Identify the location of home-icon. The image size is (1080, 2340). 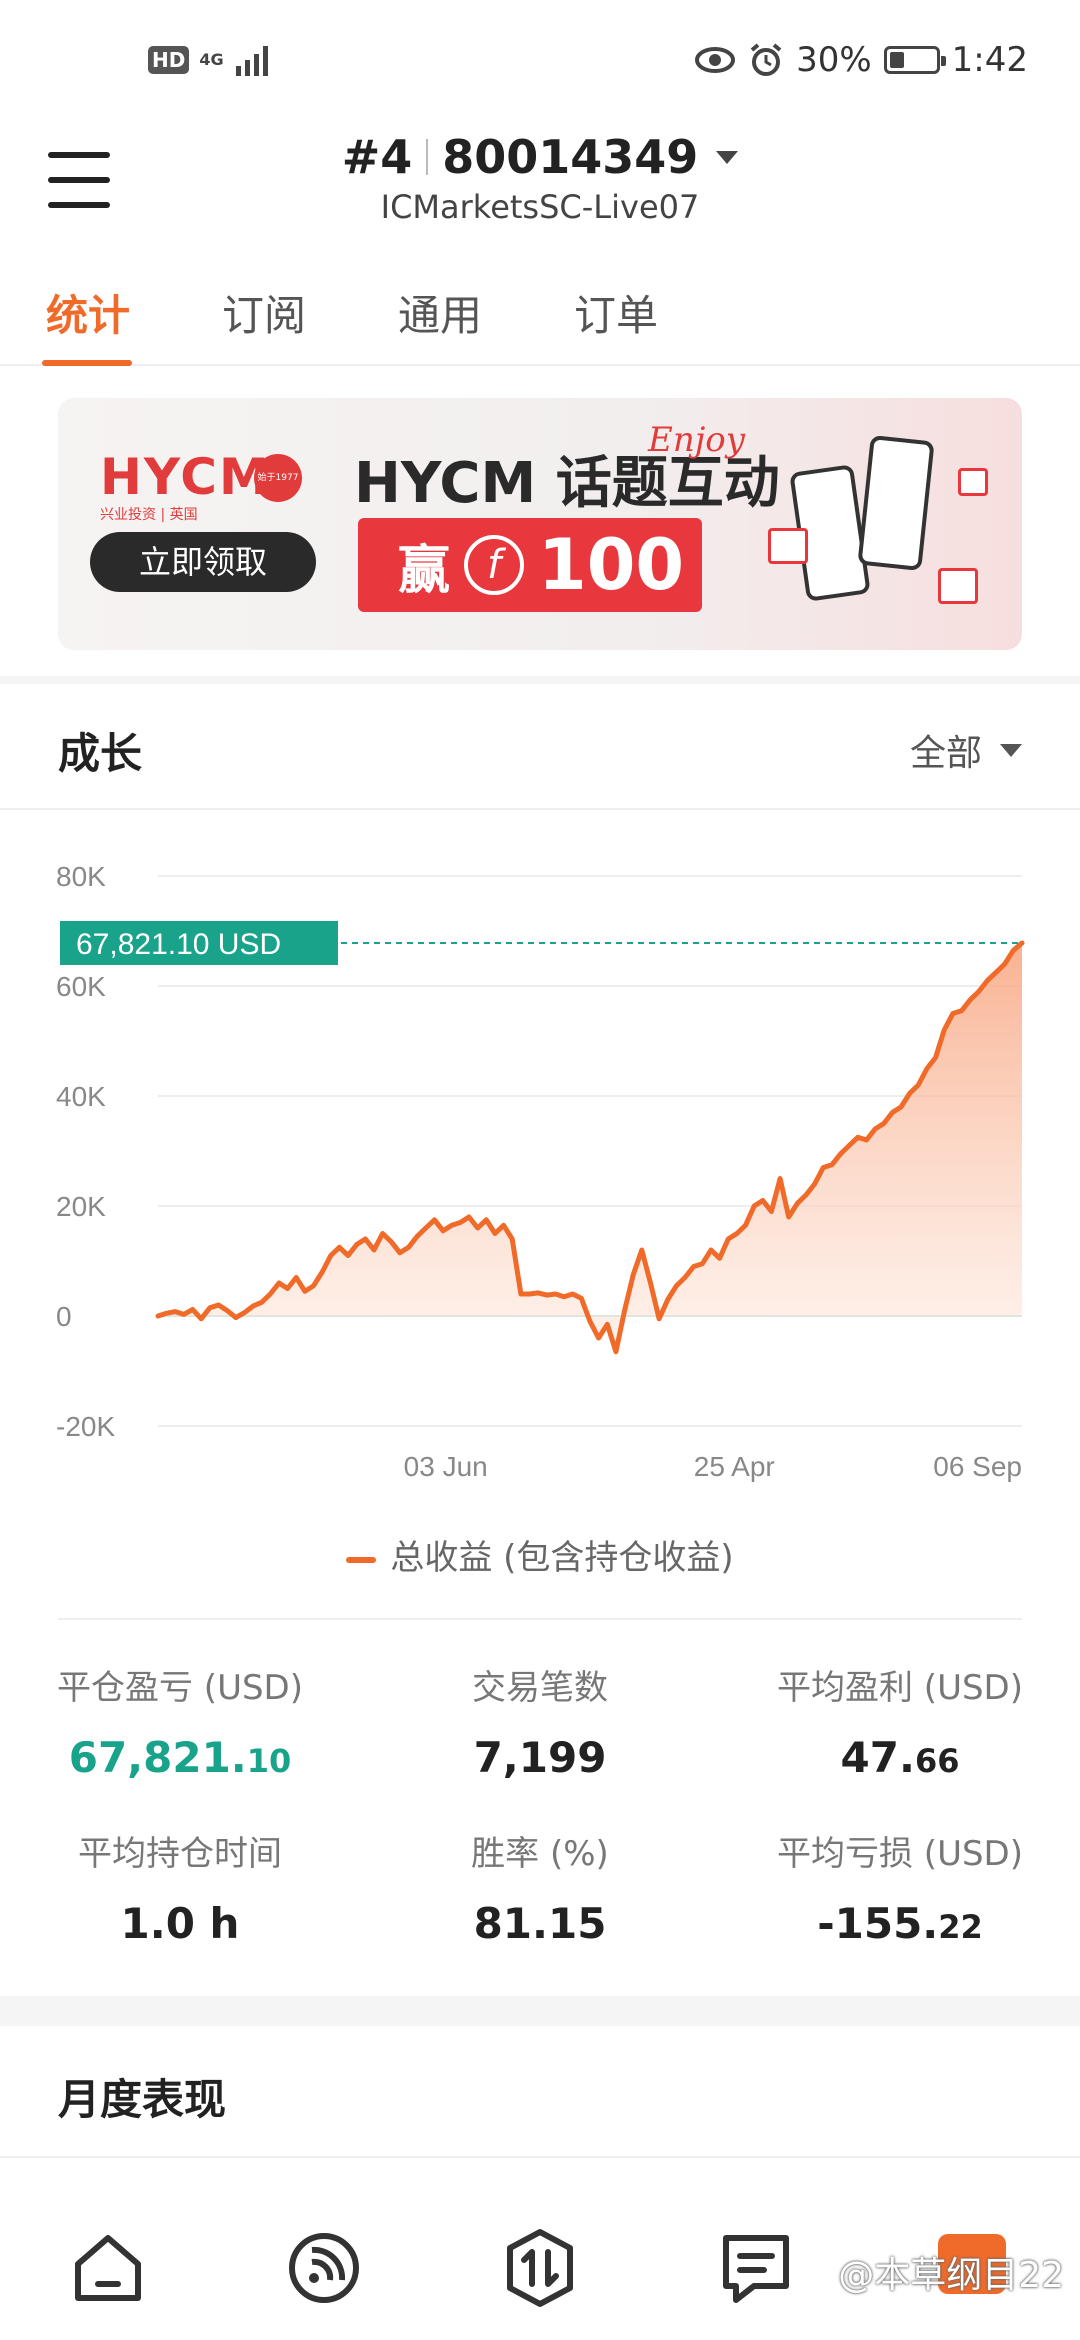
(108, 2268).